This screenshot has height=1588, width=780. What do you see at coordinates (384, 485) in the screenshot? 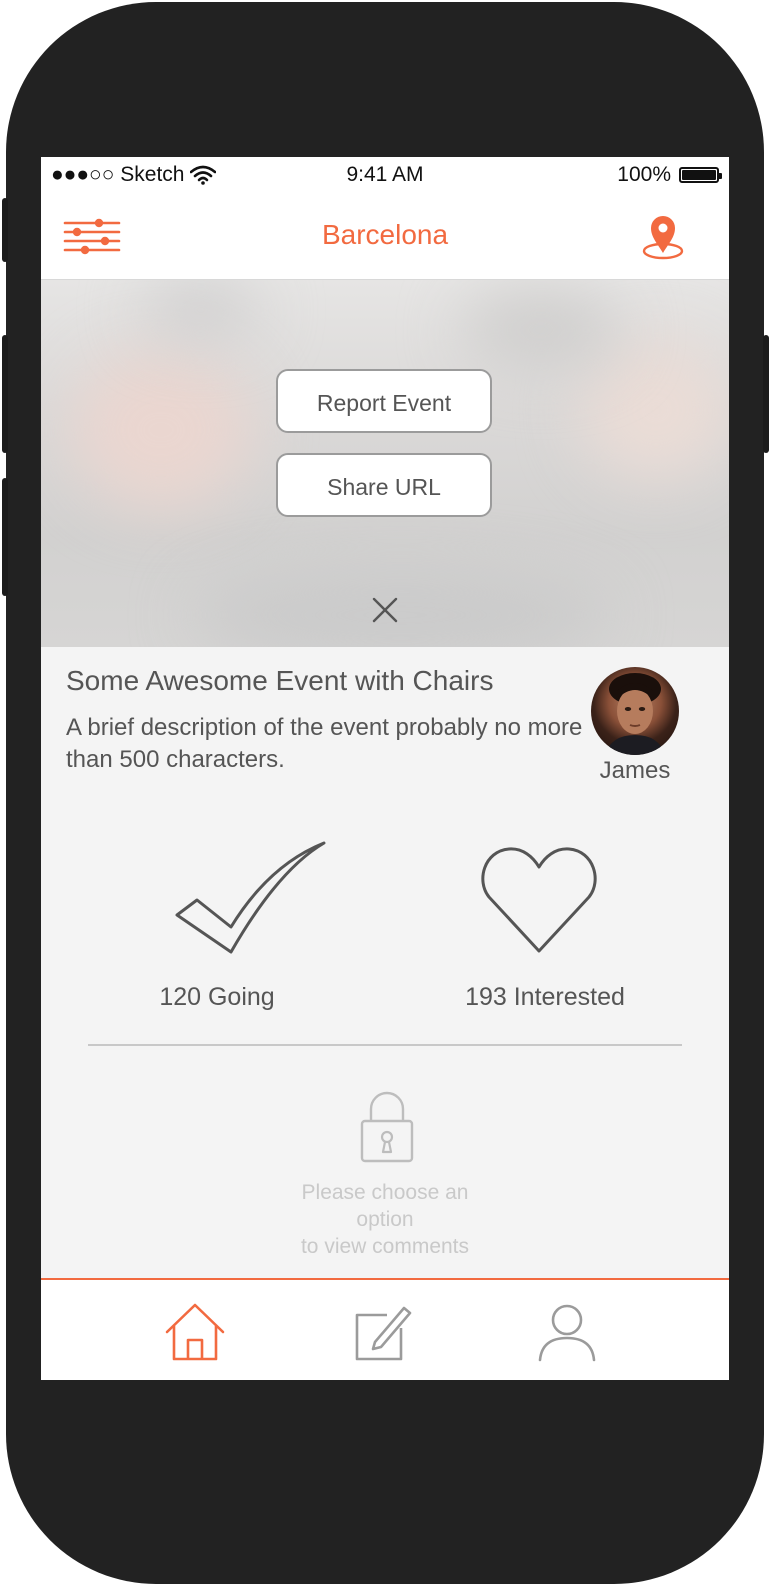
I see `share-url-button: Share URL` at bounding box center [384, 485].